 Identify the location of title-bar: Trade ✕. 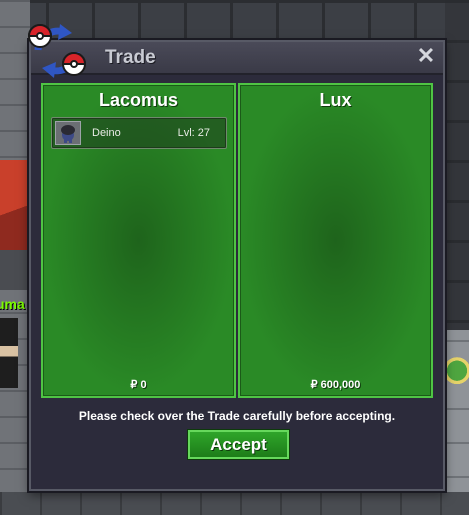
(237, 58).